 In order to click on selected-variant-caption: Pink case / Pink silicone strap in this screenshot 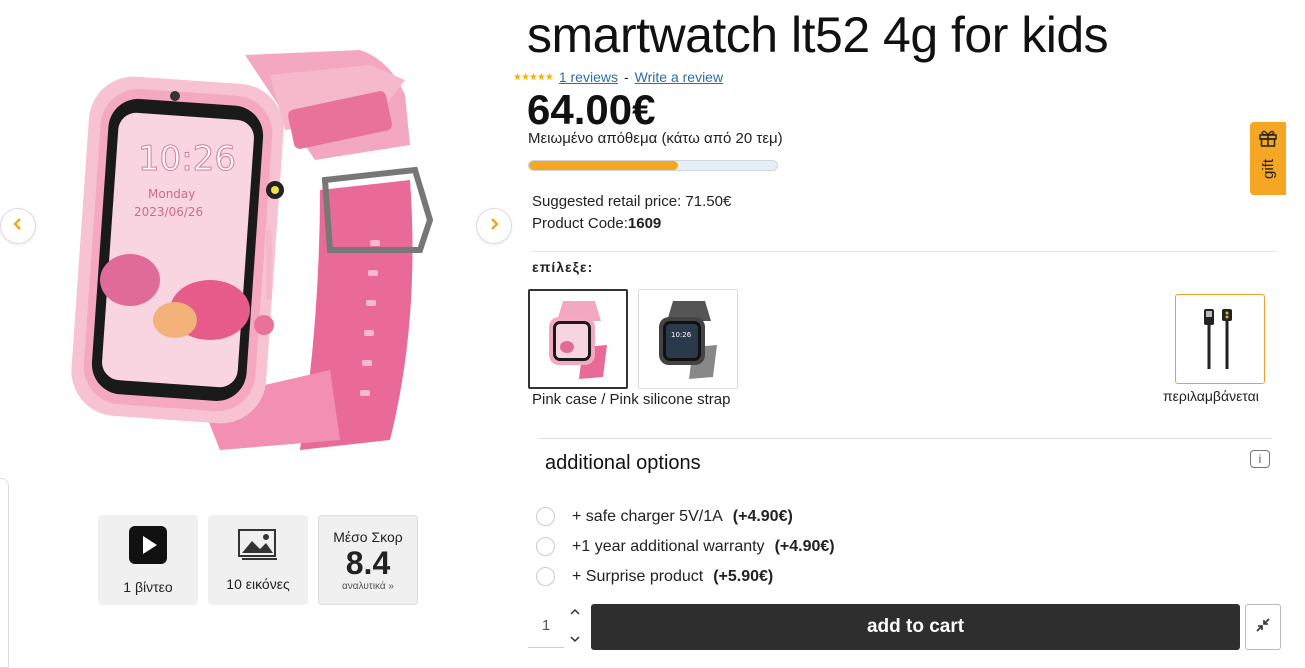, I will do `click(631, 399)`.